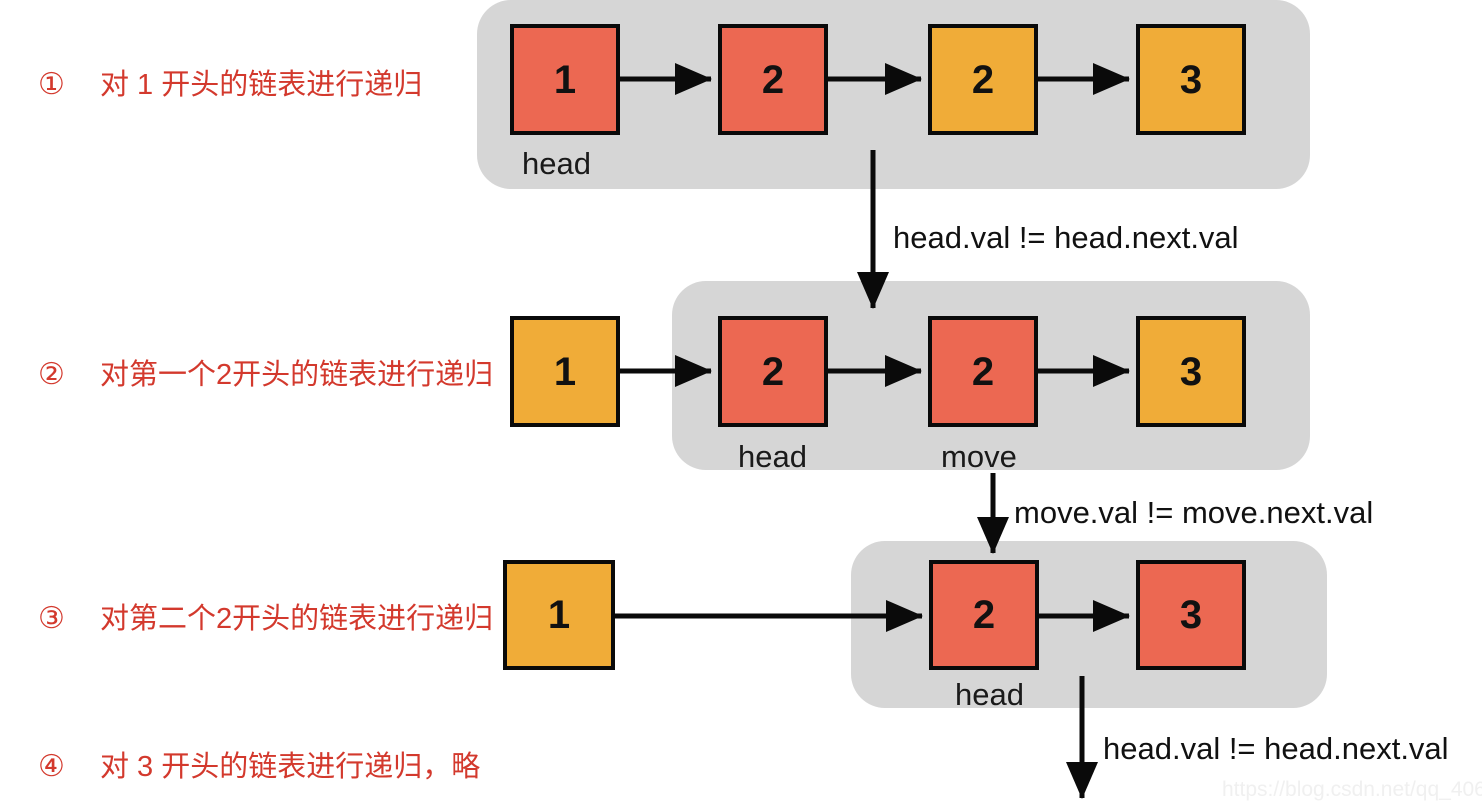 This screenshot has height=808, width=1482. I want to click on node-row2-2: 2, so click(983, 371).